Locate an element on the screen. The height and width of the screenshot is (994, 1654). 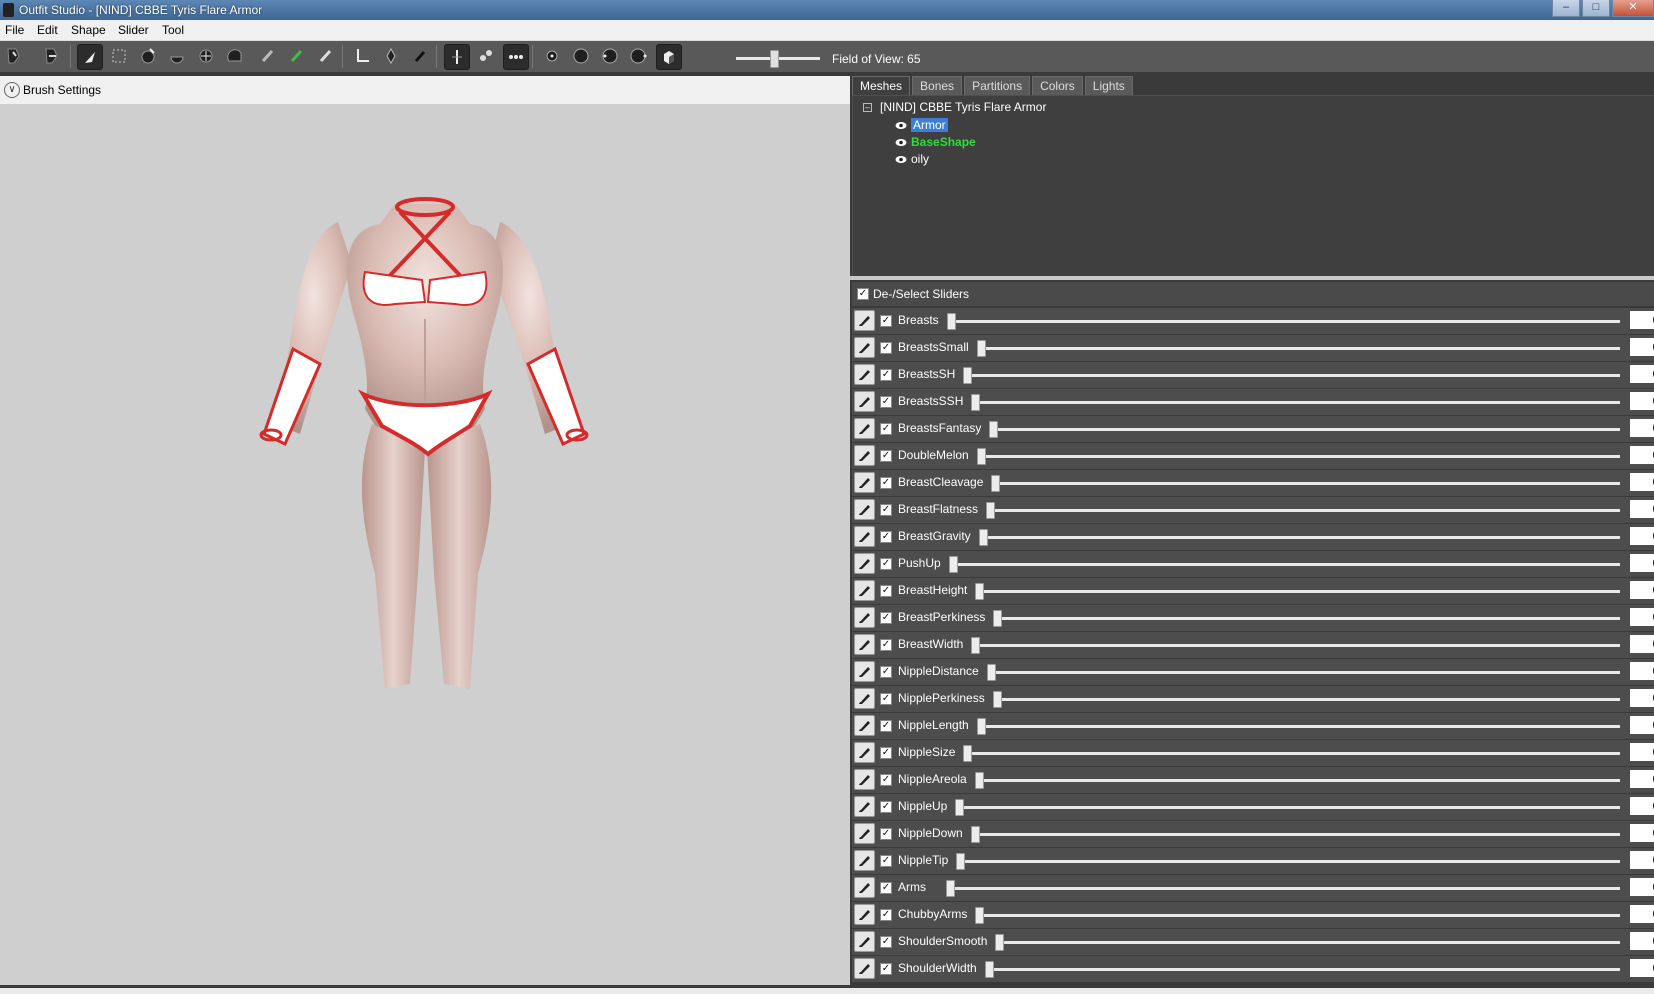
mirror-x-icon is located at coordinates (457, 57).